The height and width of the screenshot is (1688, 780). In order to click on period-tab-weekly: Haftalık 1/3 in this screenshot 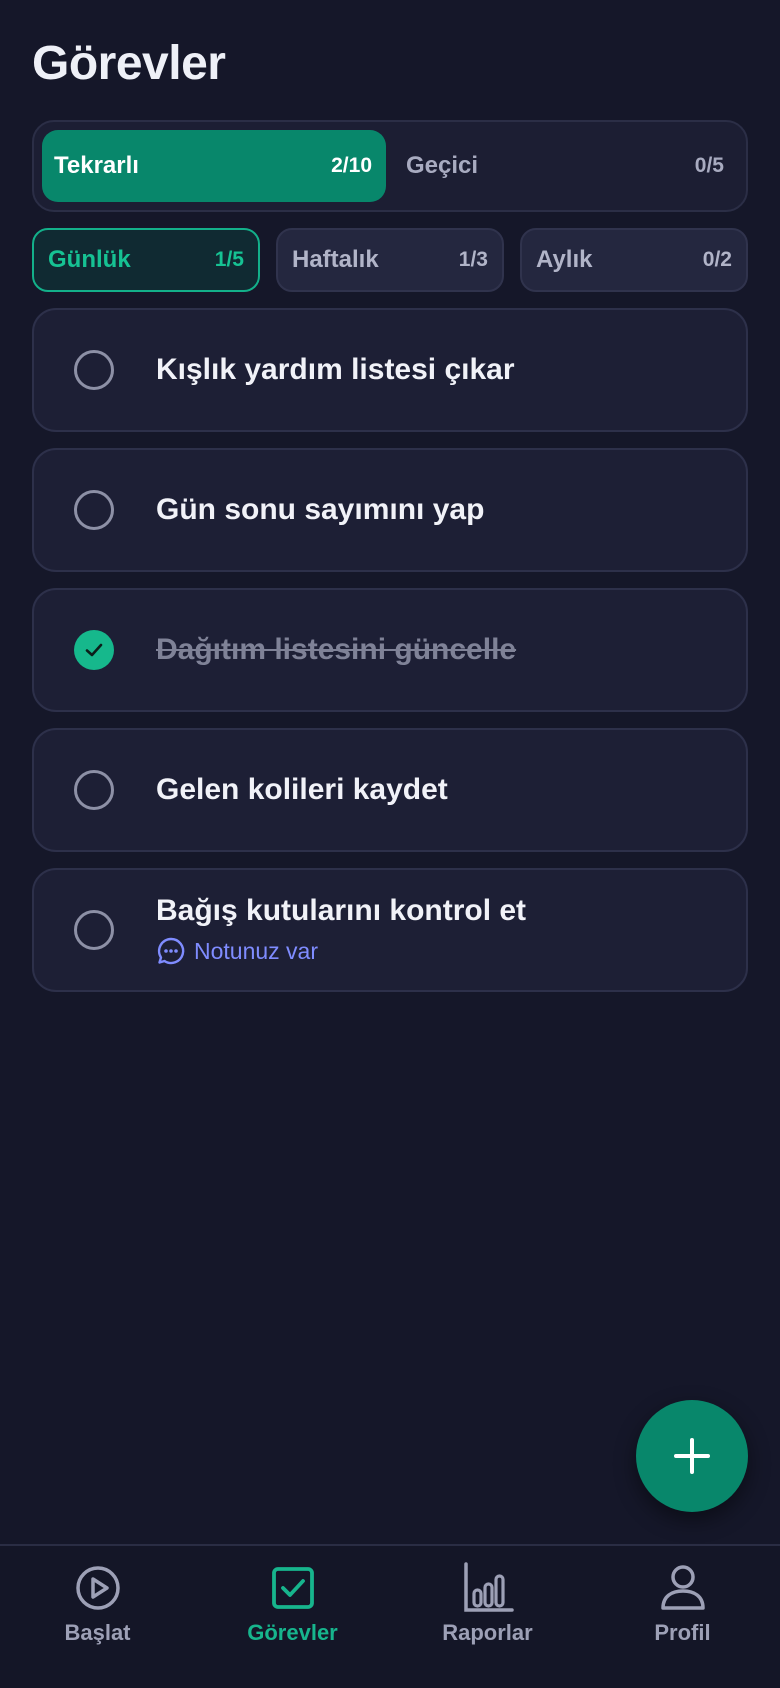, I will do `click(390, 260)`.